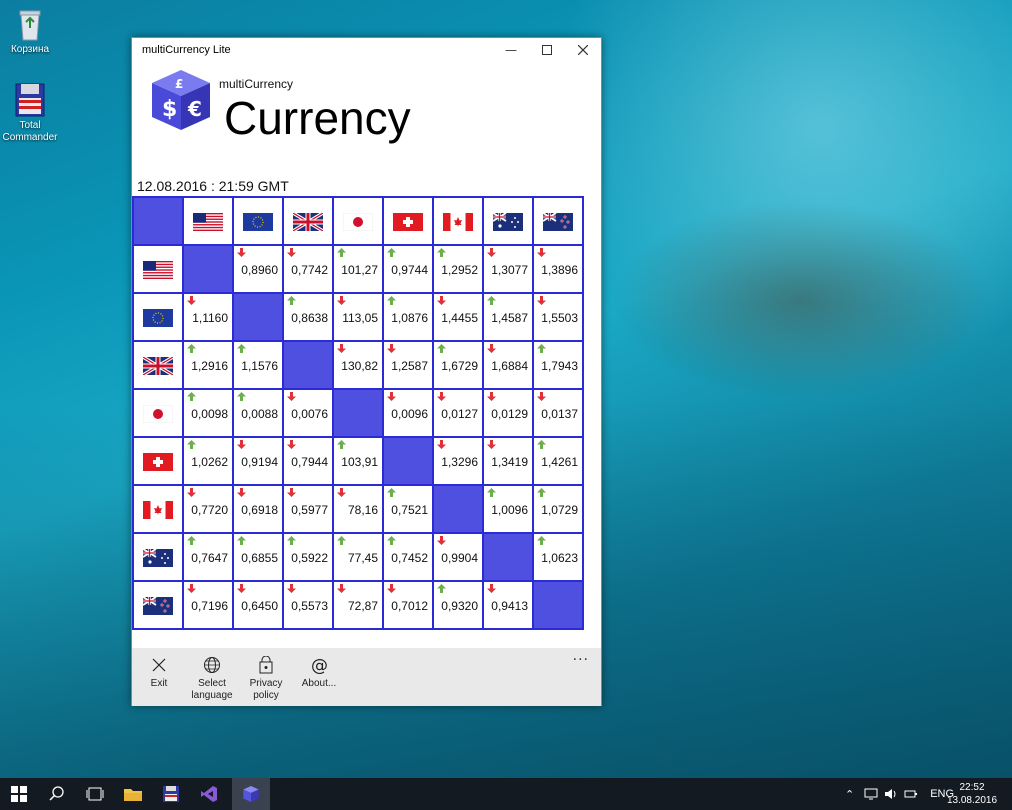 The height and width of the screenshot is (810, 1012). I want to click on row-header-nzd, so click(158, 605).